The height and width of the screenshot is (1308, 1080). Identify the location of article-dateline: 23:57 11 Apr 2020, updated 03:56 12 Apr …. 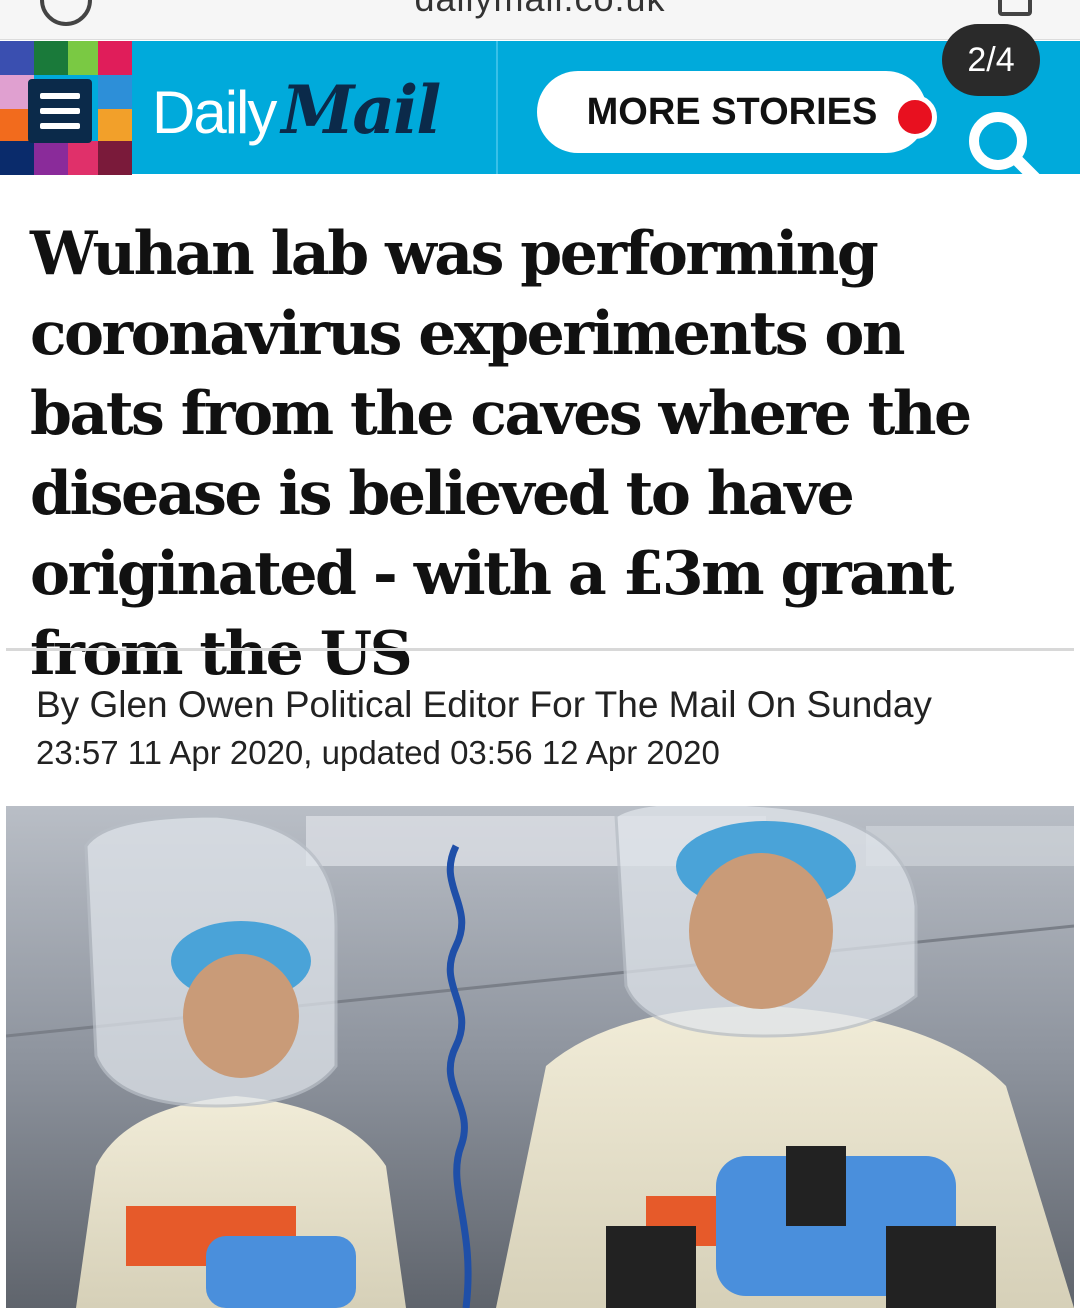
(378, 752).